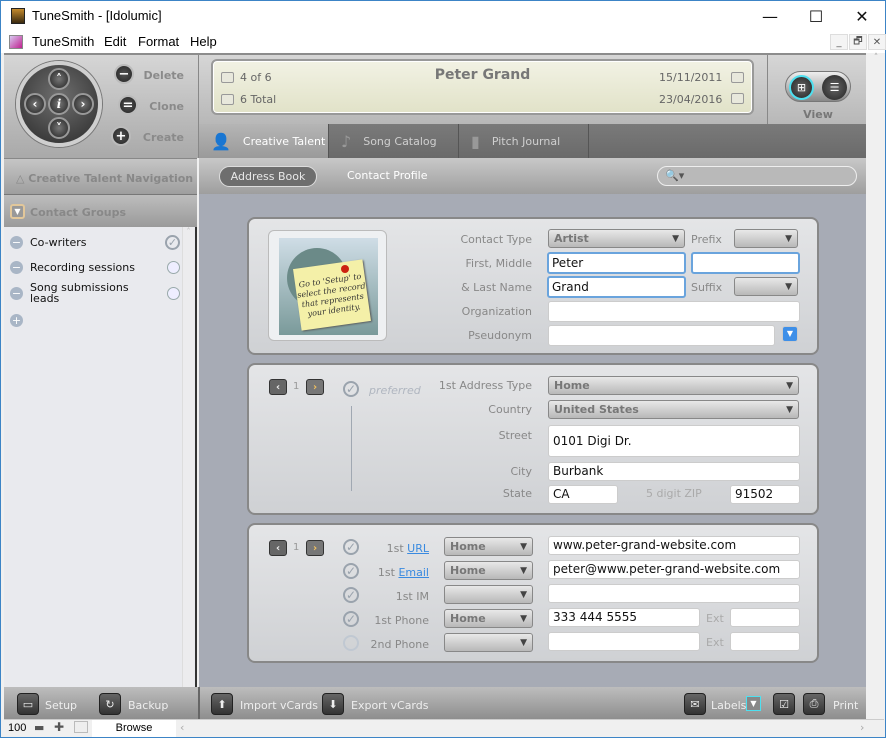  I want to click on tab-creative-talent: 👤 Creative Talent, so click(264, 141).